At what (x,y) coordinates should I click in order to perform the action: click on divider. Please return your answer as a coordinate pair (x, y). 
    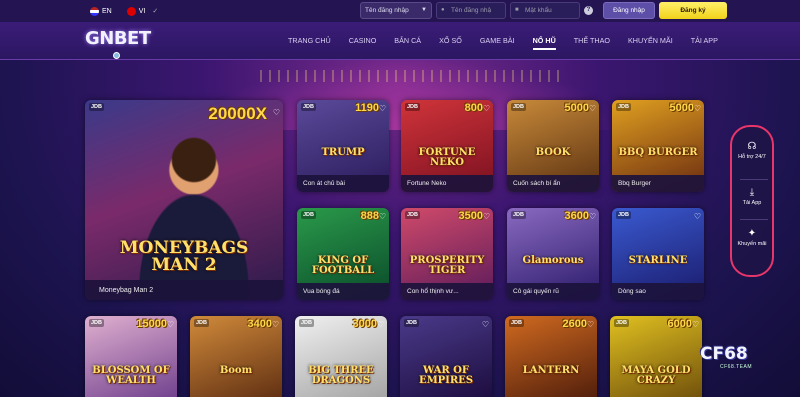
    Looking at the image, I should click on (754, 179).